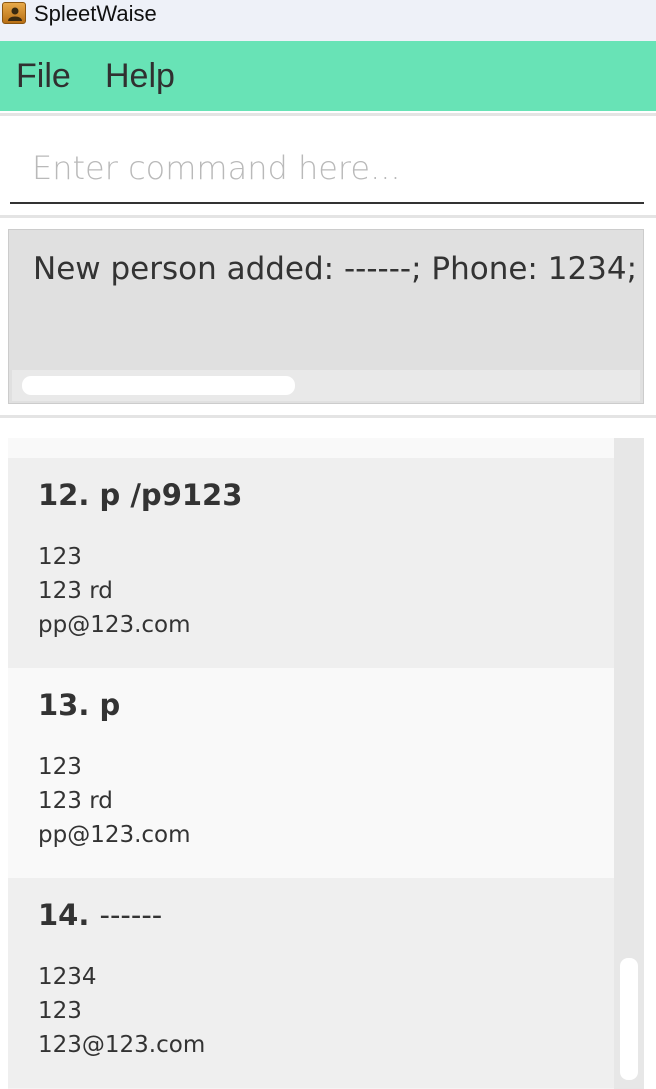 Image resolution: width=656 pixels, height=1089 pixels. Describe the element at coordinates (171, 495) in the screenshot. I see `person-name: p /p9123` at that location.